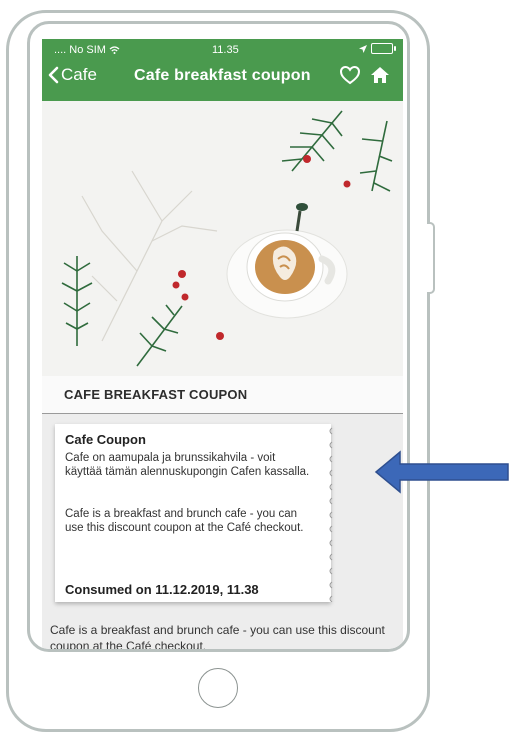  I want to click on wifi-icon, so click(114, 50).